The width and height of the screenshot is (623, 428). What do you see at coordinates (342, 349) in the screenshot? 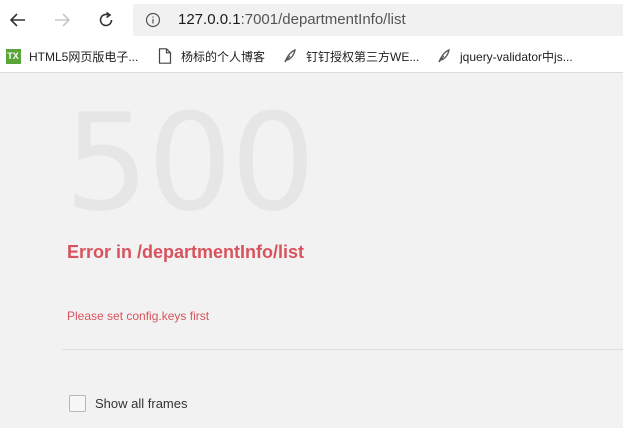
I see `divider` at bounding box center [342, 349].